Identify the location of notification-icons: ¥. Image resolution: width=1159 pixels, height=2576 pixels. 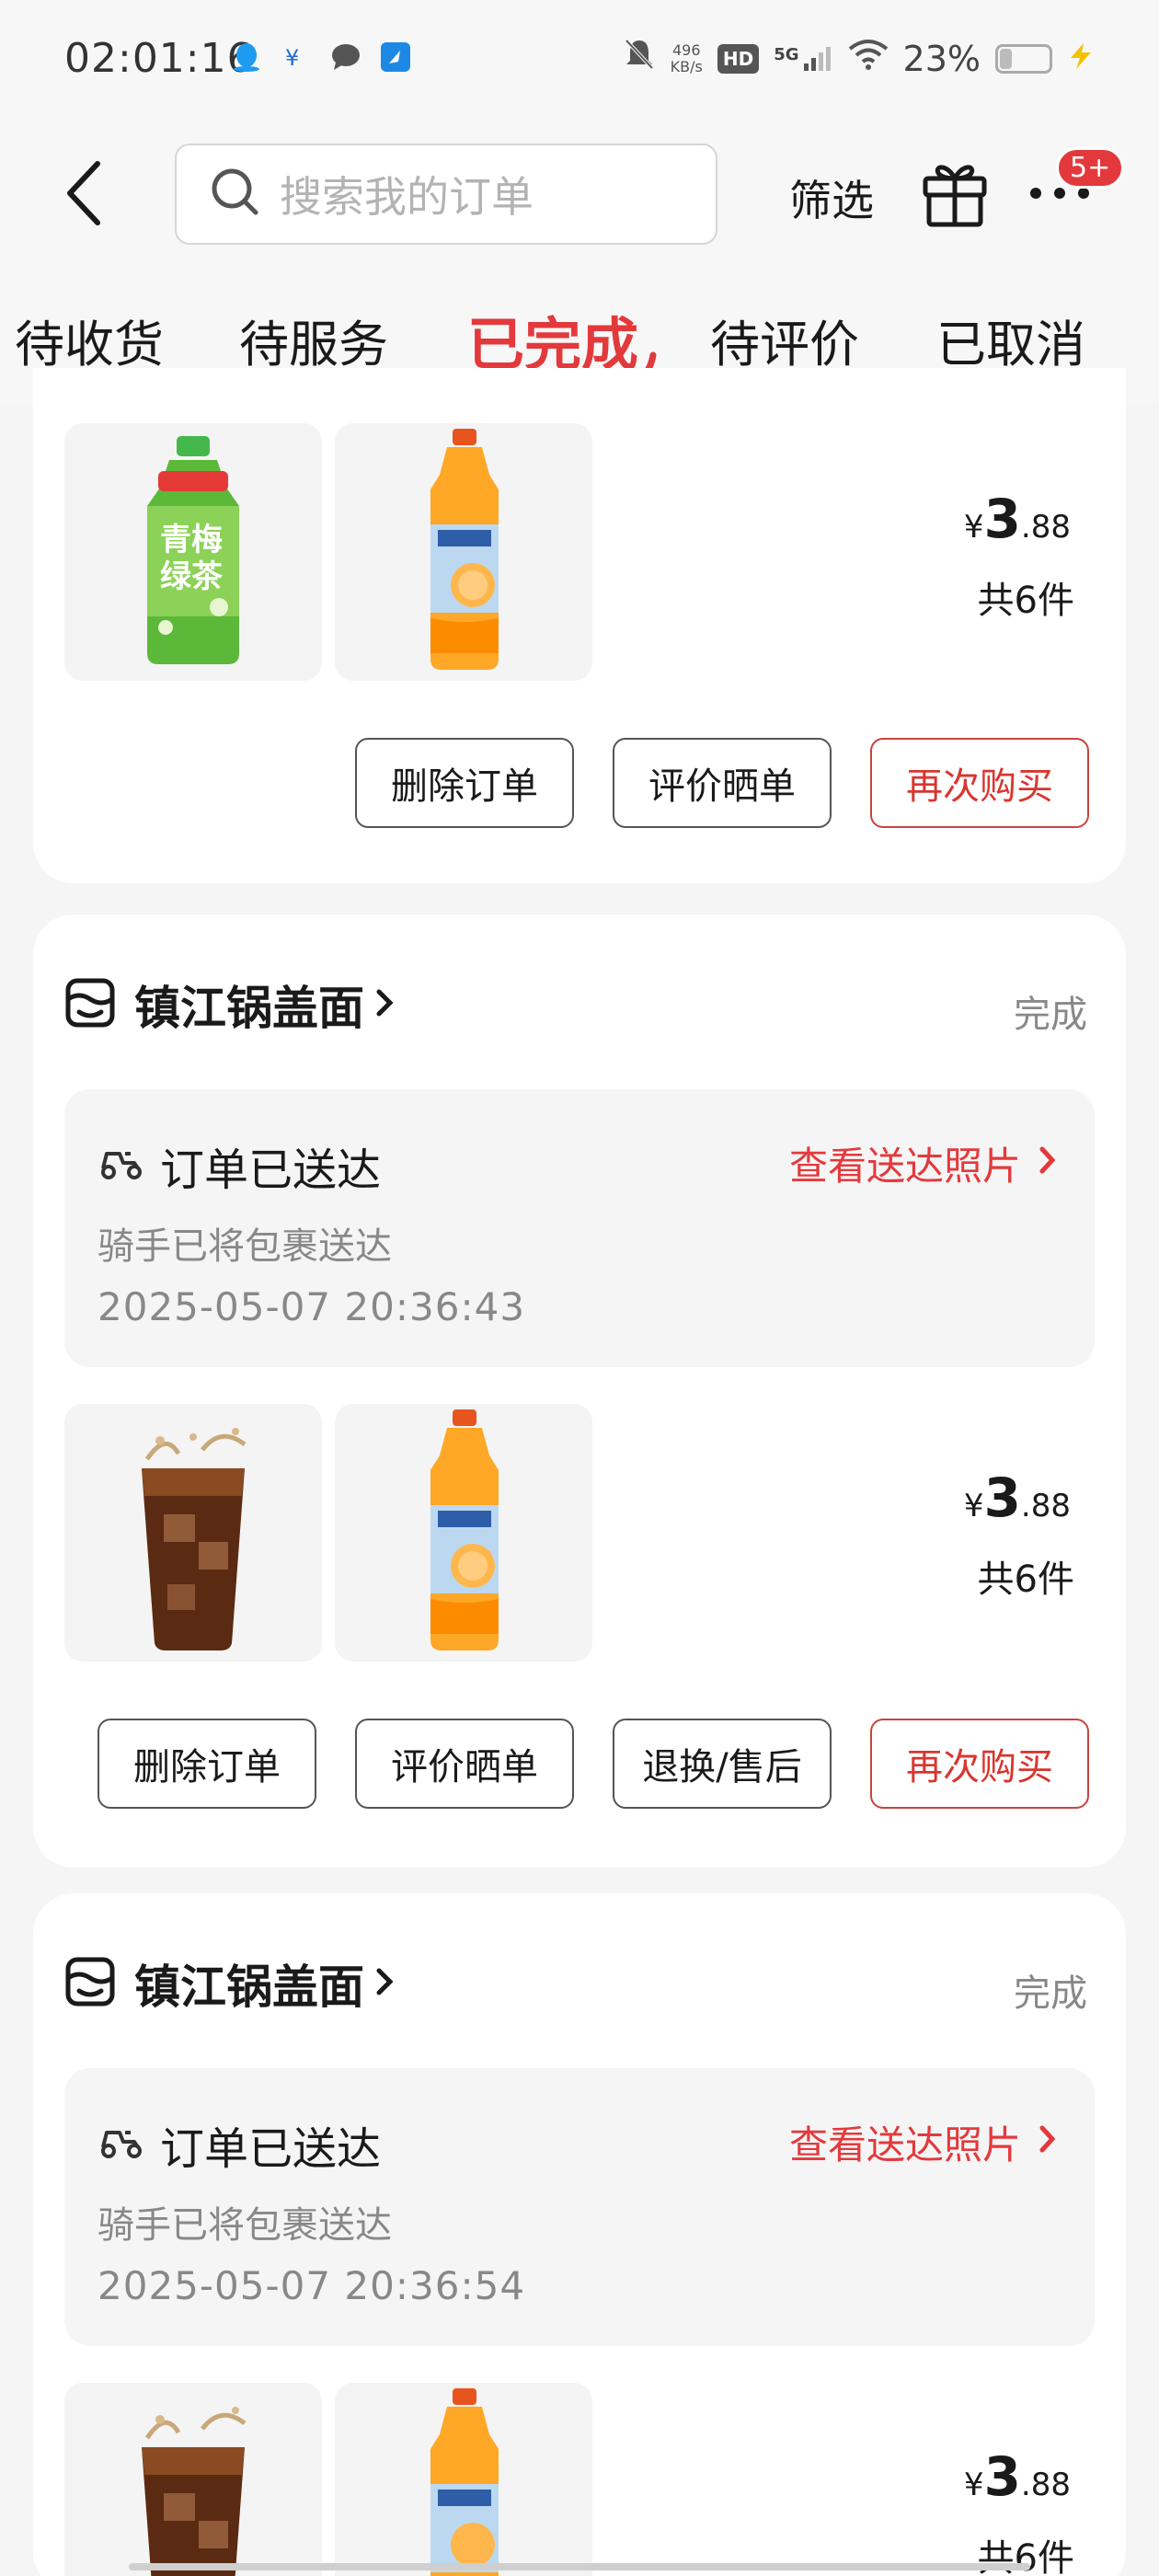
(321, 57).